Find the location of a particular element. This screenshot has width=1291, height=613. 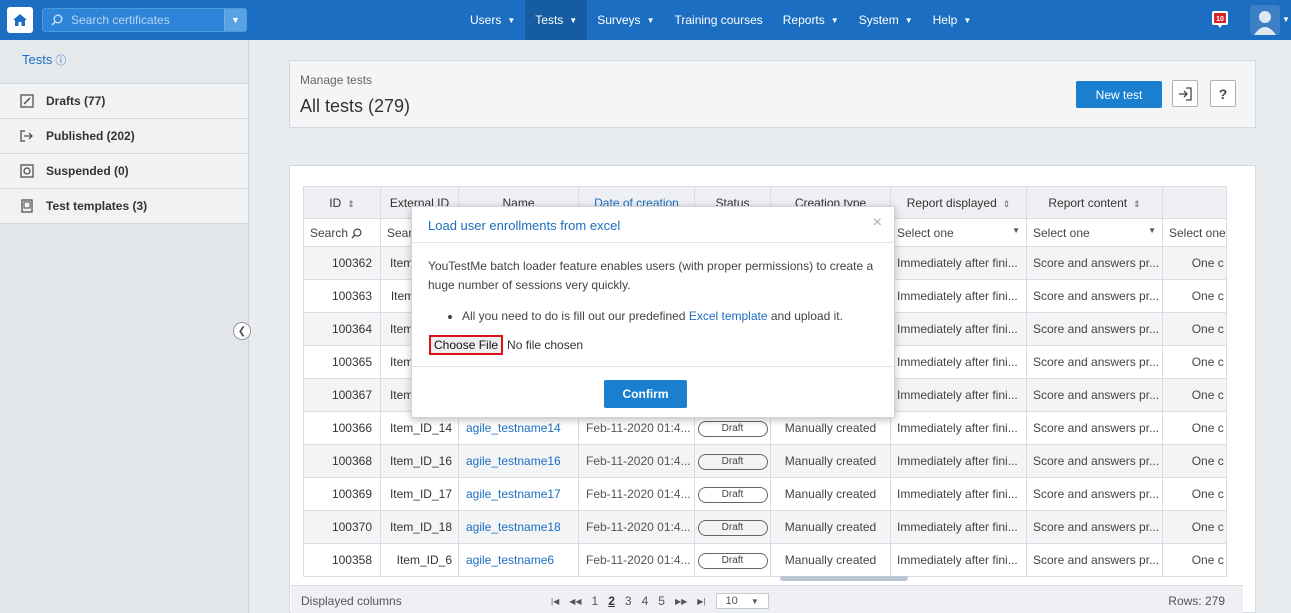

nav-users: Users ▼ is located at coordinates (492, 20).